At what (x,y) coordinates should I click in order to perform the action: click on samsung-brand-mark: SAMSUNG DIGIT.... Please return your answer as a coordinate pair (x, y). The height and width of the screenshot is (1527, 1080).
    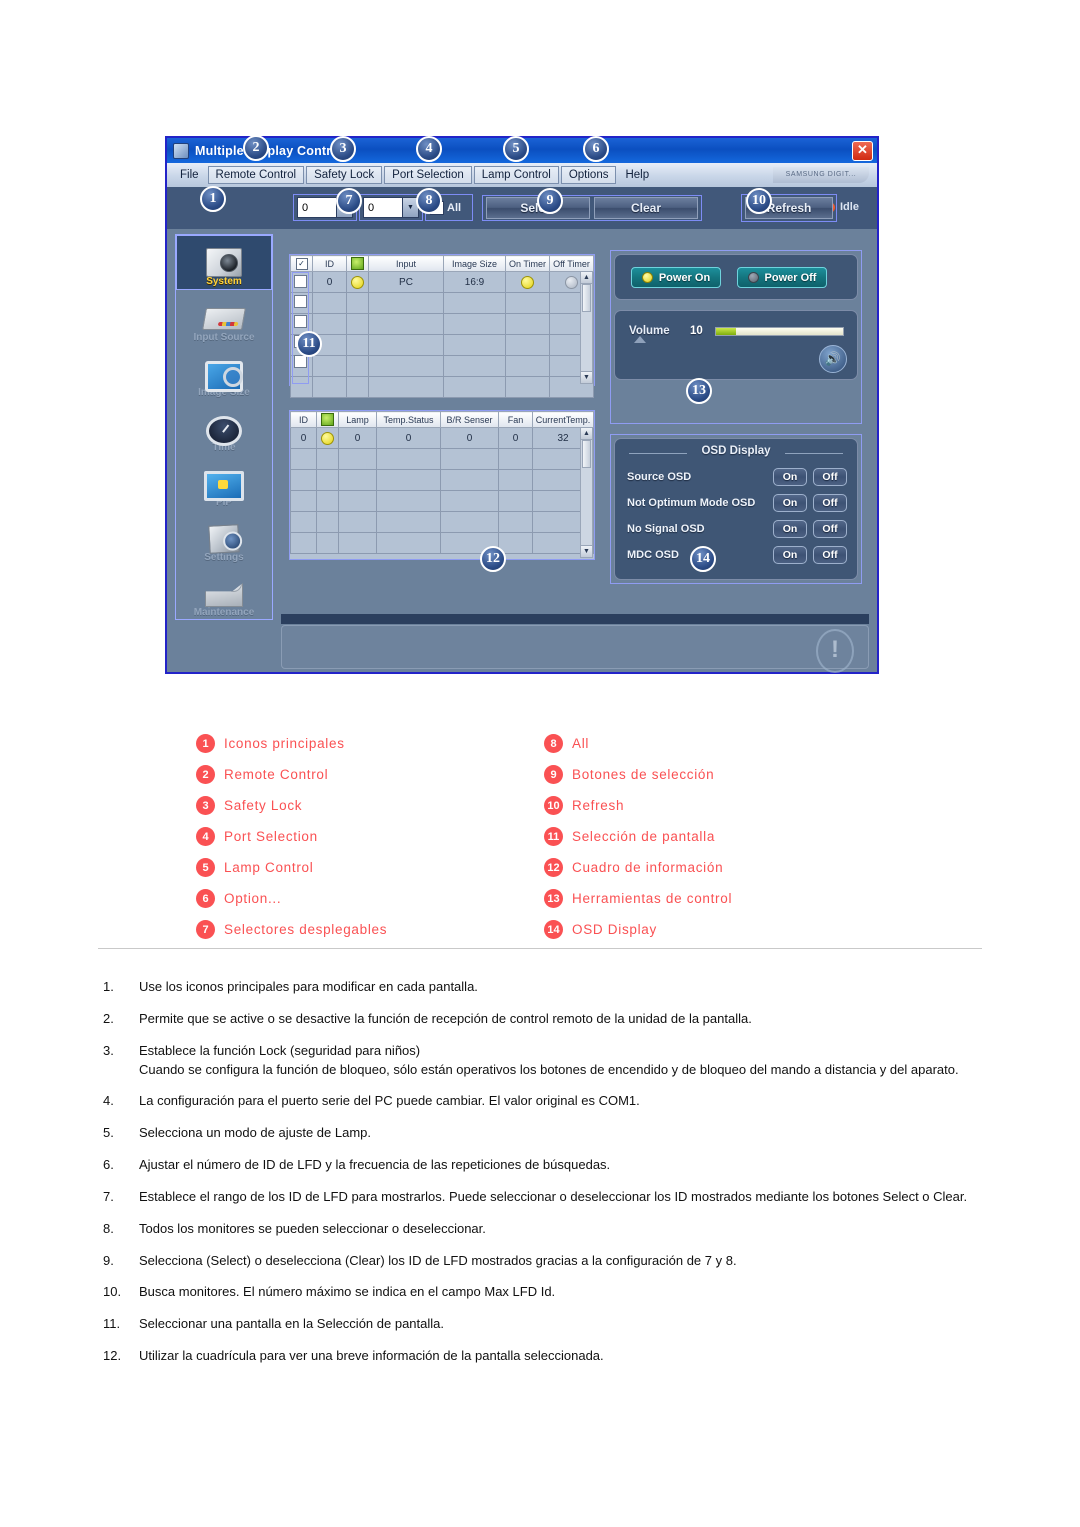
    Looking at the image, I should click on (821, 175).